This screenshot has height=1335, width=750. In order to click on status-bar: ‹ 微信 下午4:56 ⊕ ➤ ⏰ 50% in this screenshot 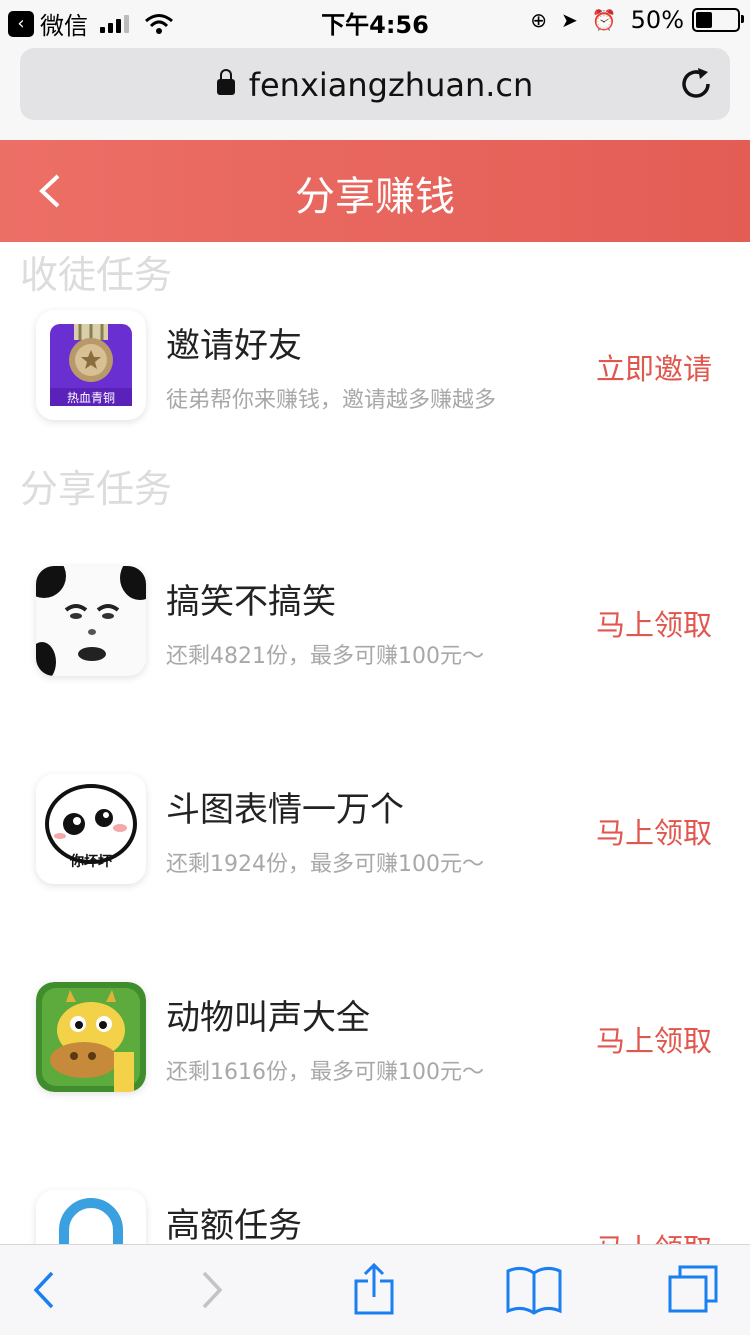, I will do `click(375, 20)`.